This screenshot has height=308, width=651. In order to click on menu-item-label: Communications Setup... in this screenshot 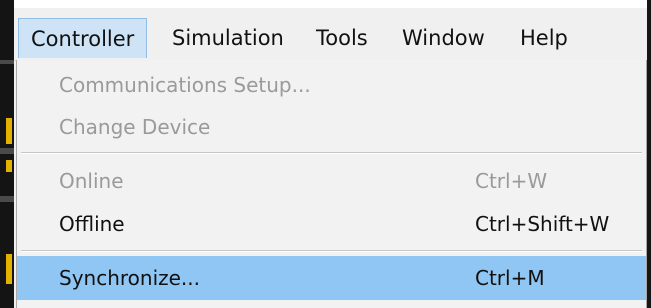, I will do `click(185, 85)`.